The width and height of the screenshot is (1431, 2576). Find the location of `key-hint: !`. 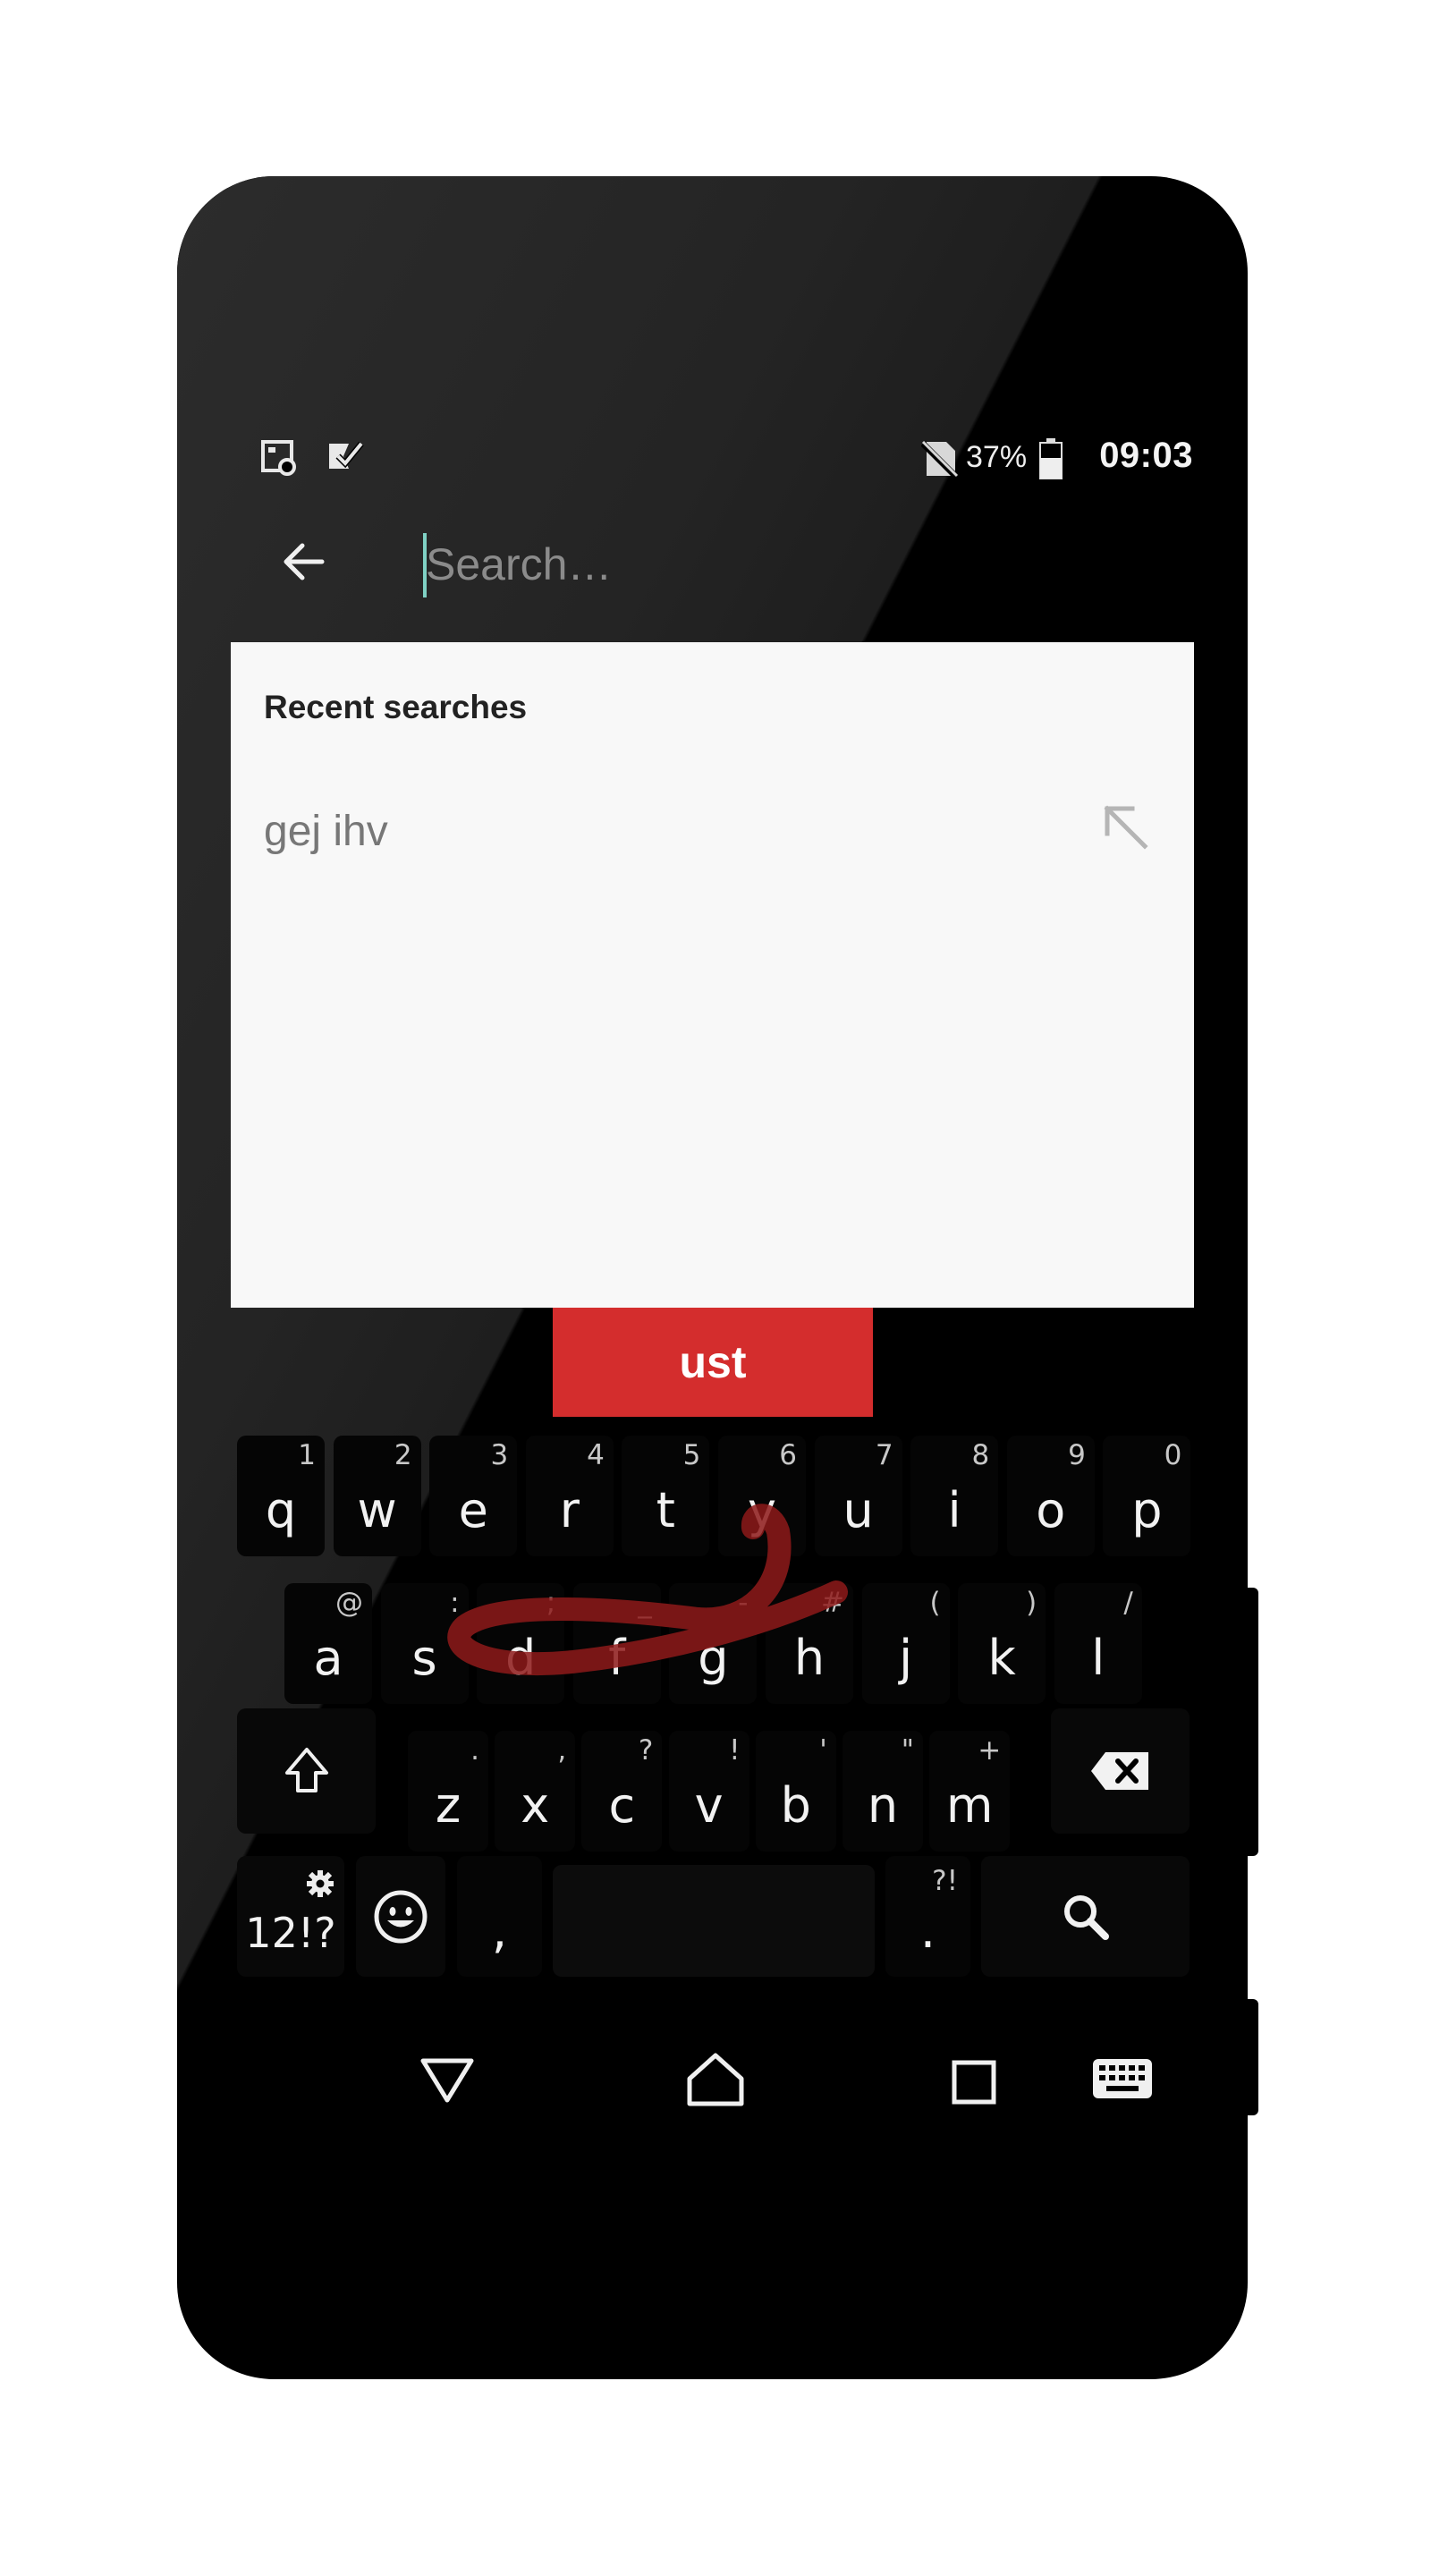

key-hint: ! is located at coordinates (735, 1750).